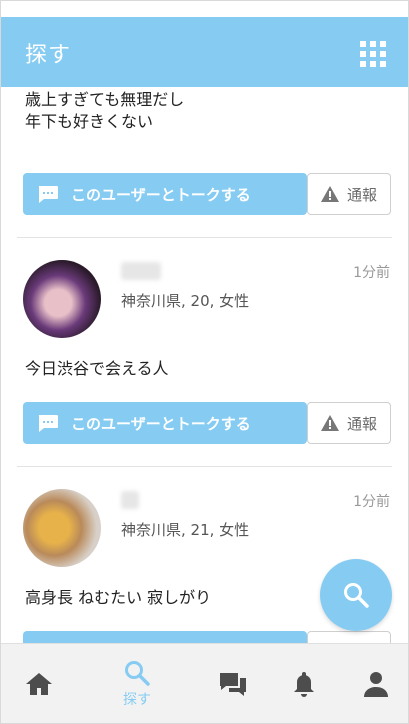  I want to click on post-actions, so click(207, 637).